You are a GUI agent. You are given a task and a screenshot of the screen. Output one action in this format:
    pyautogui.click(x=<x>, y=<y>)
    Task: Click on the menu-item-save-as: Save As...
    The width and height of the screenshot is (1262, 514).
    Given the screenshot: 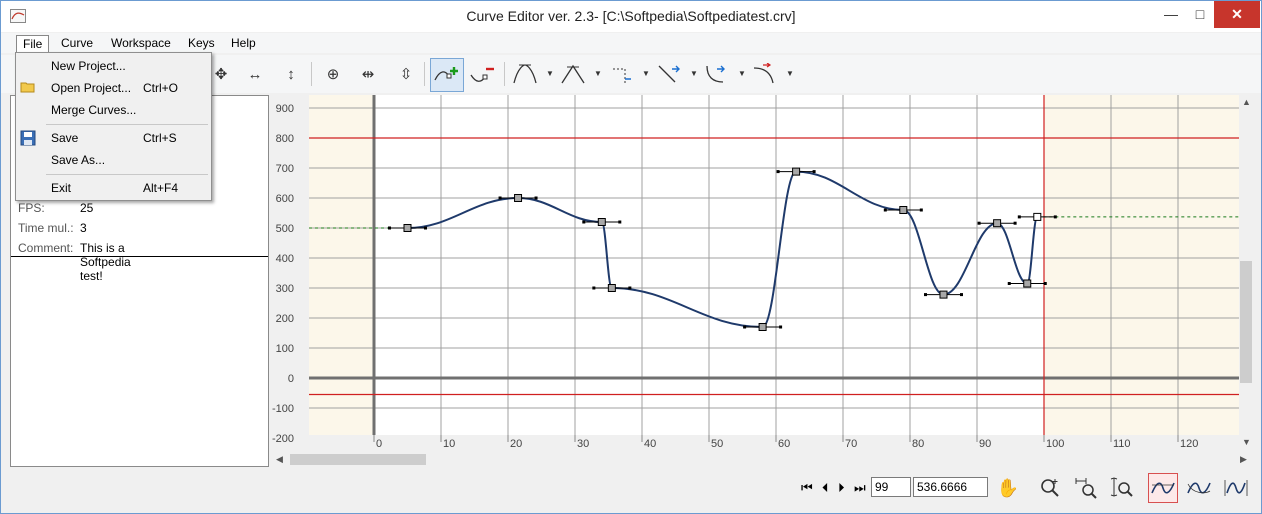 What is the action you would take?
    pyautogui.click(x=113, y=160)
    